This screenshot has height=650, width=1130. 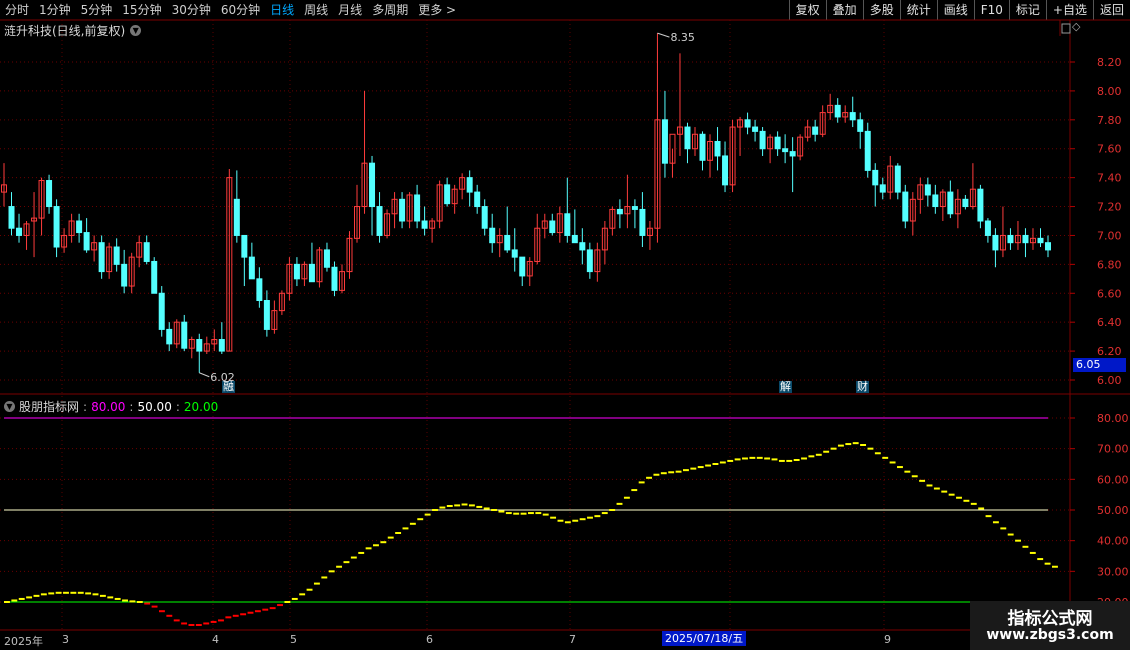 What do you see at coordinates (1109, 91) in the screenshot?
I see `price-tick-label: 8.00` at bounding box center [1109, 91].